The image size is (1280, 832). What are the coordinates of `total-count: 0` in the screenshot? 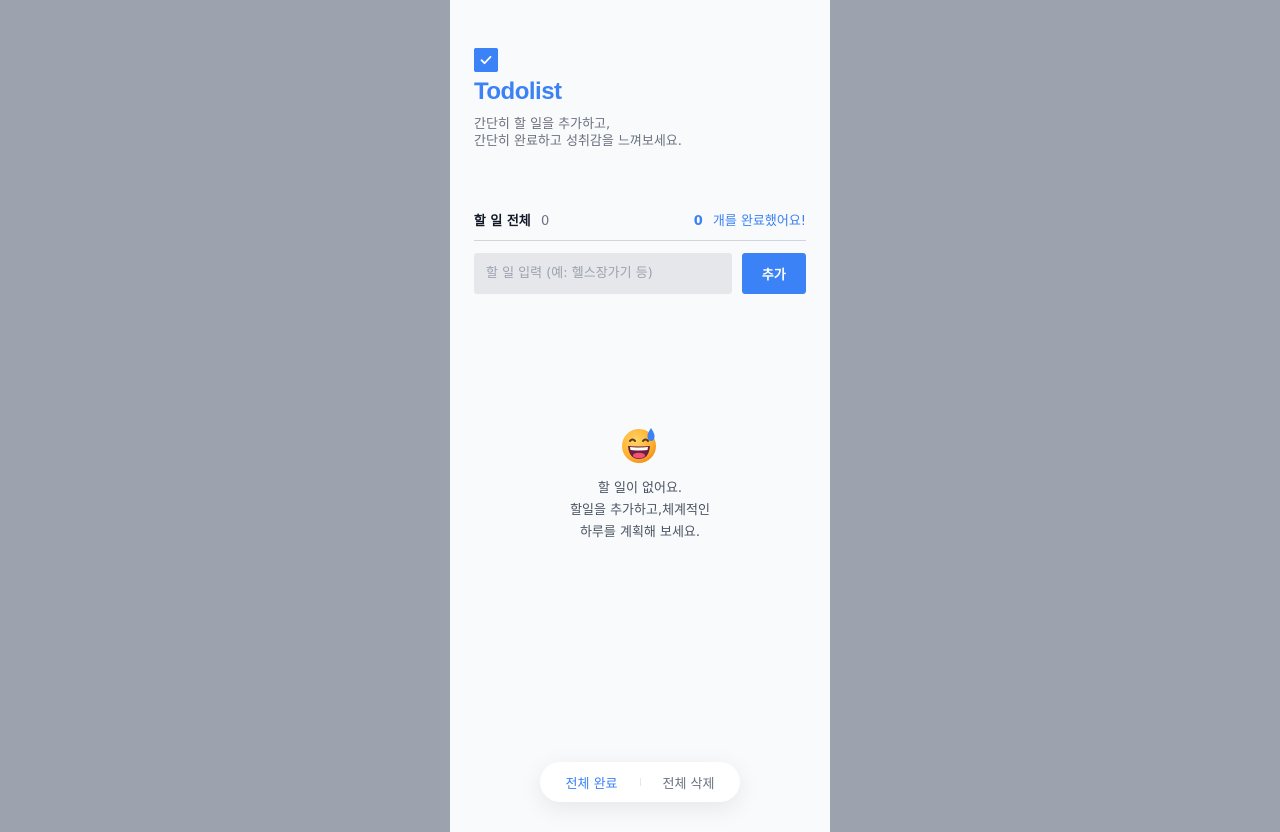 It's located at (545, 221).